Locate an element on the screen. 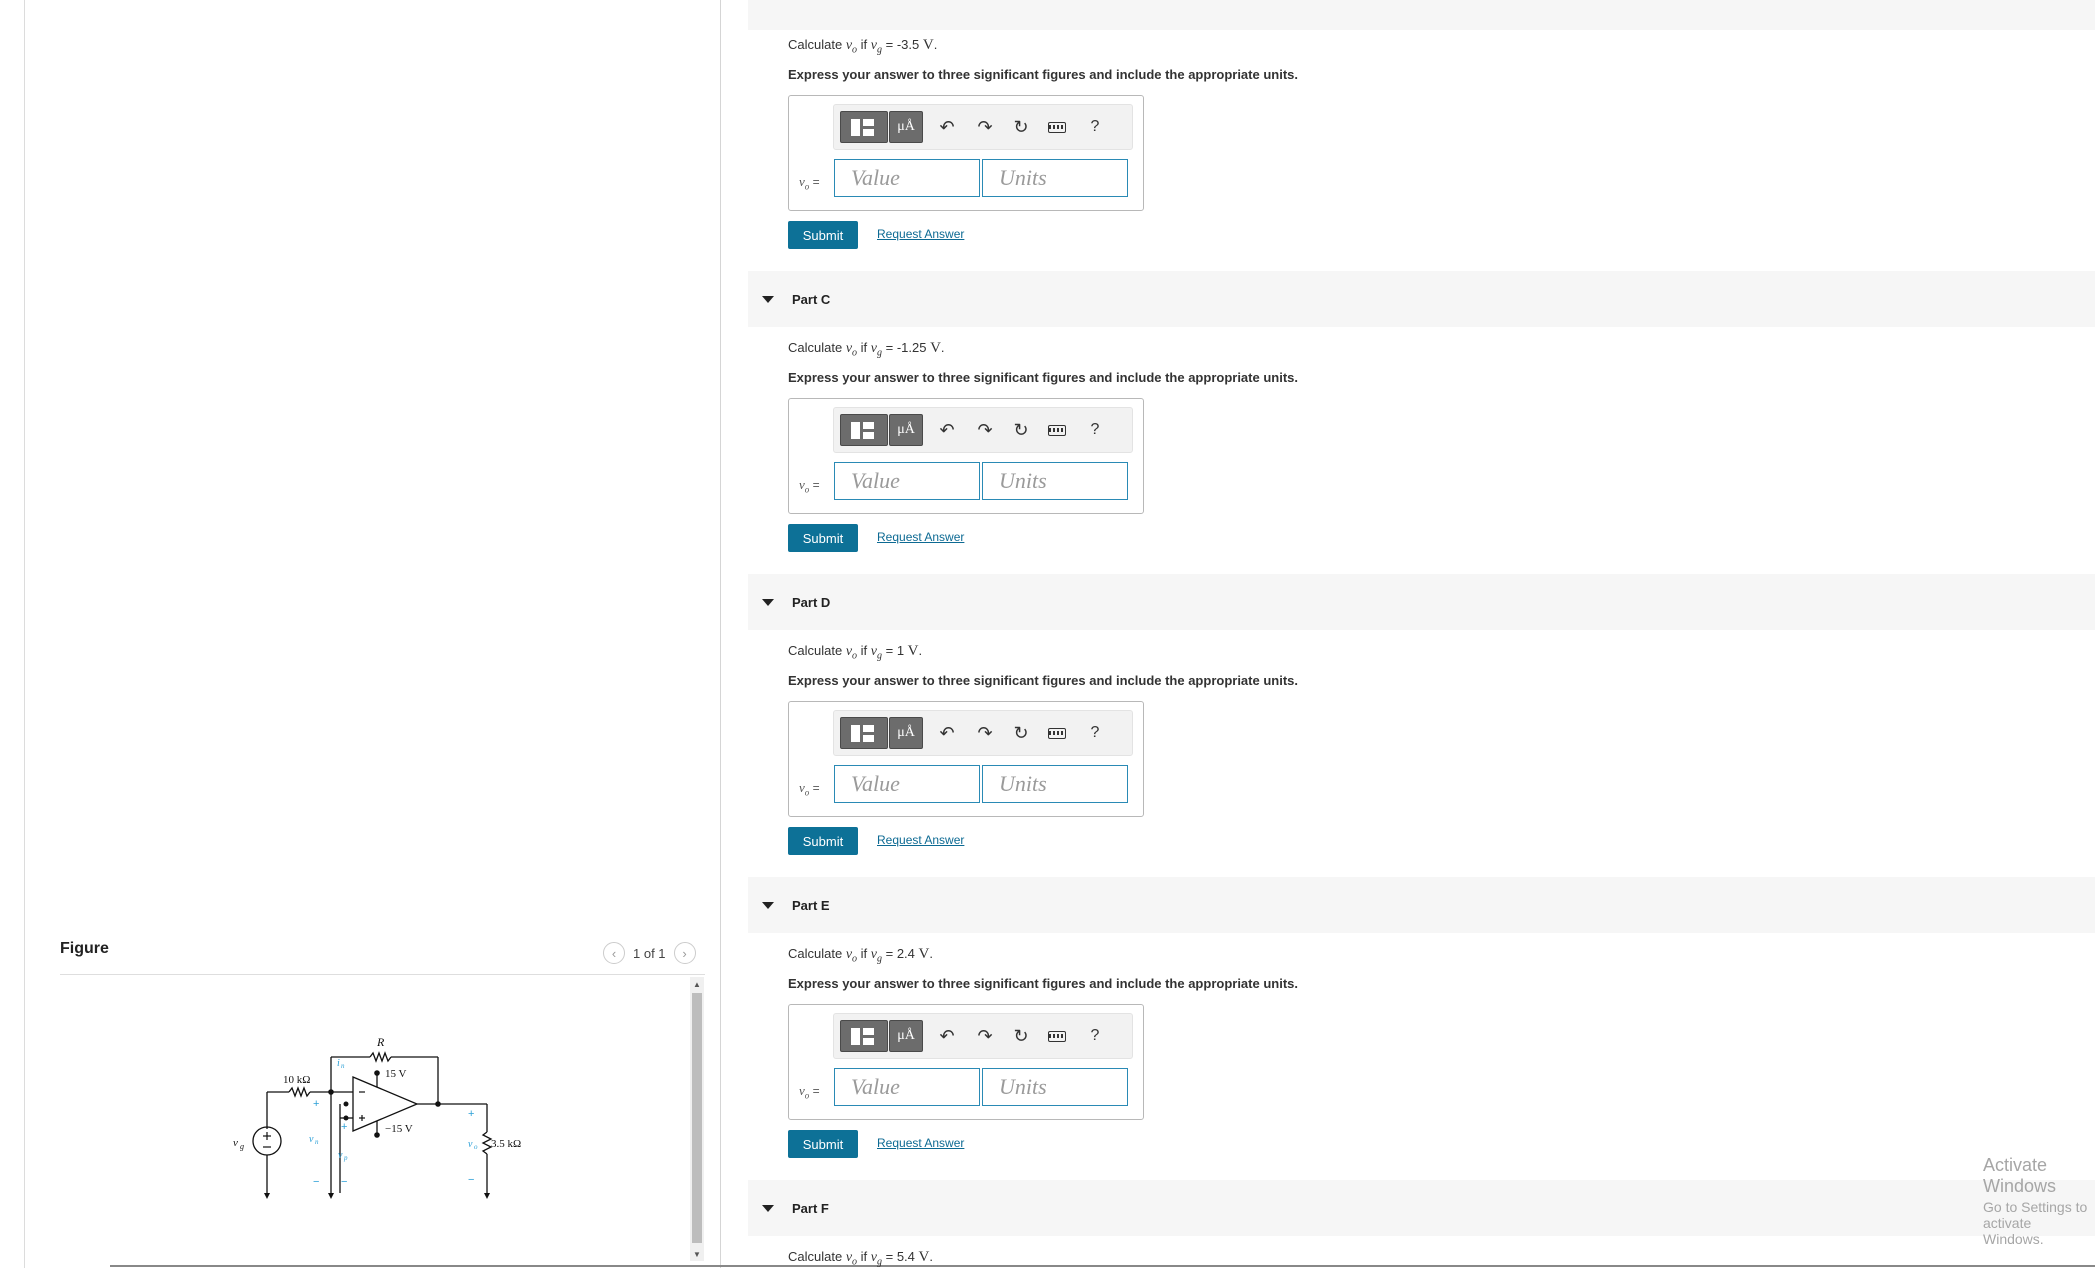 The width and height of the screenshot is (2095, 1268). part-d-header: Part D is located at coordinates (1421, 602).